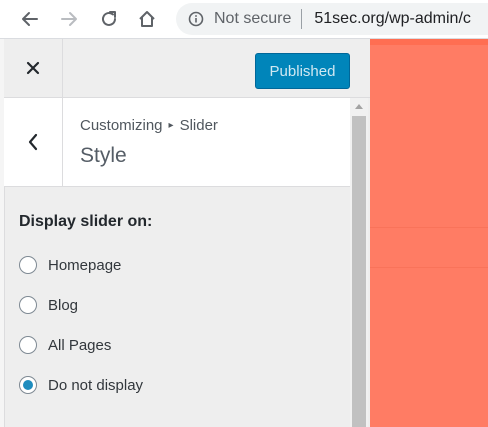  What do you see at coordinates (147, 19) in the screenshot?
I see `home-icon` at bounding box center [147, 19].